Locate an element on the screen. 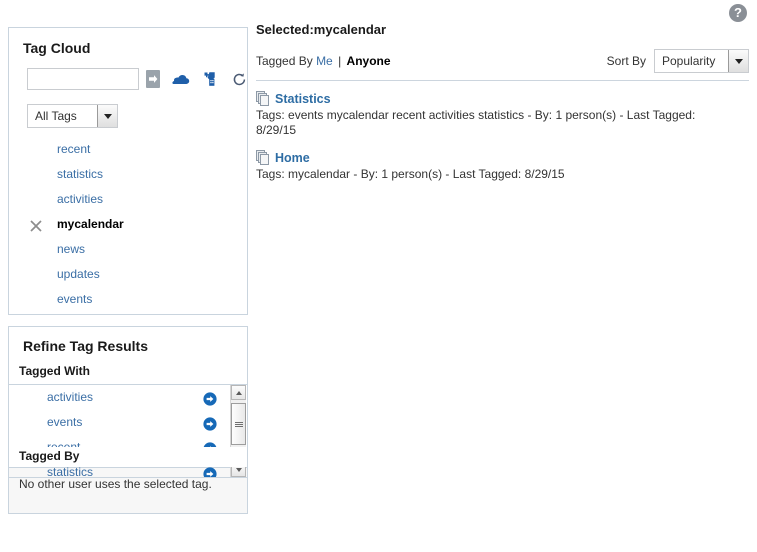 This screenshot has width=757, height=552. go-arrow-icon is located at coordinates (153, 79).